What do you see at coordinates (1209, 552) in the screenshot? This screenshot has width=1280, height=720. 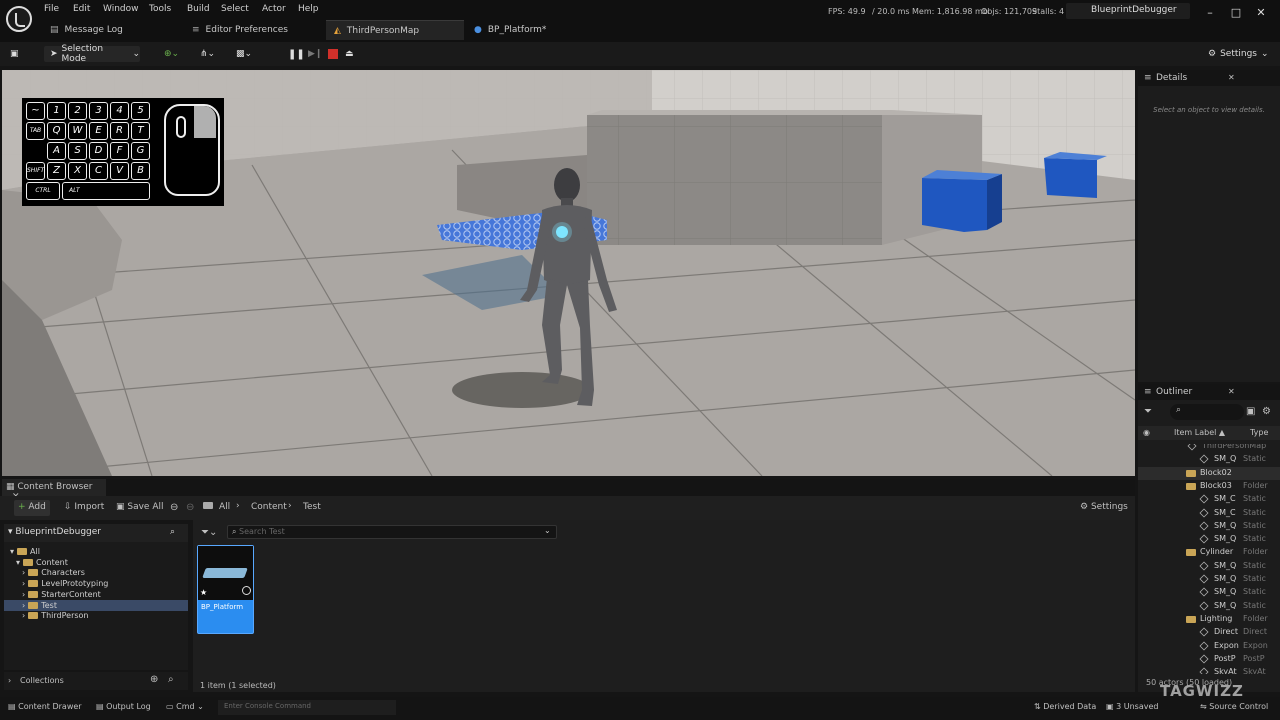 I see `outliner-row: Cylinder Folder` at bounding box center [1209, 552].